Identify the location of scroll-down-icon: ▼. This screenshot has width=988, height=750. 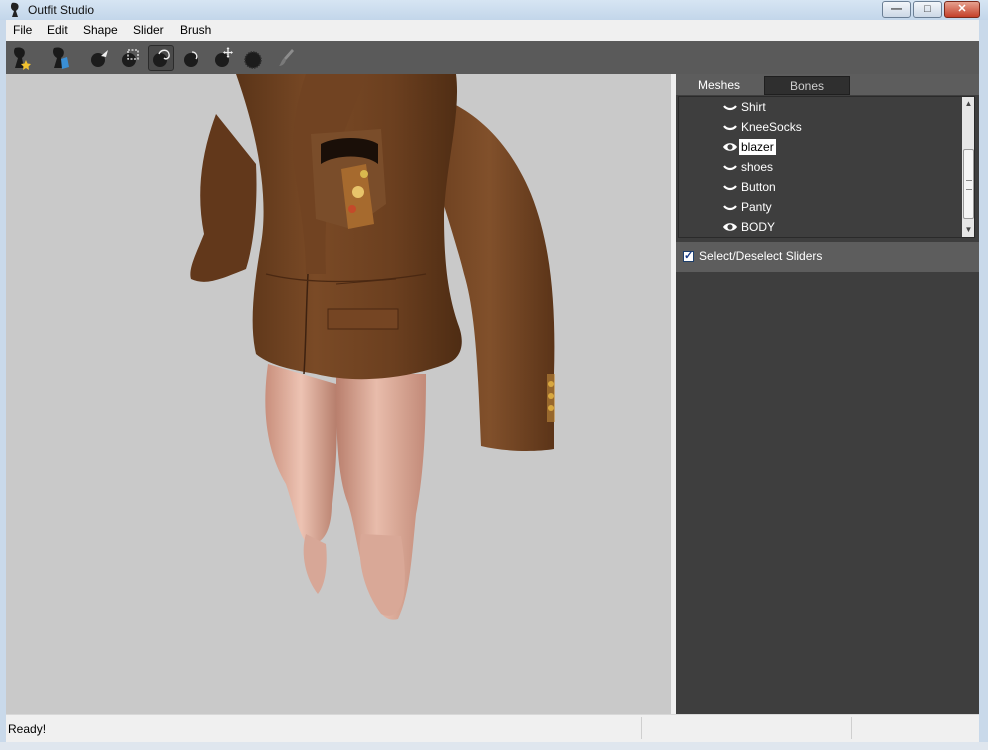
(968, 230).